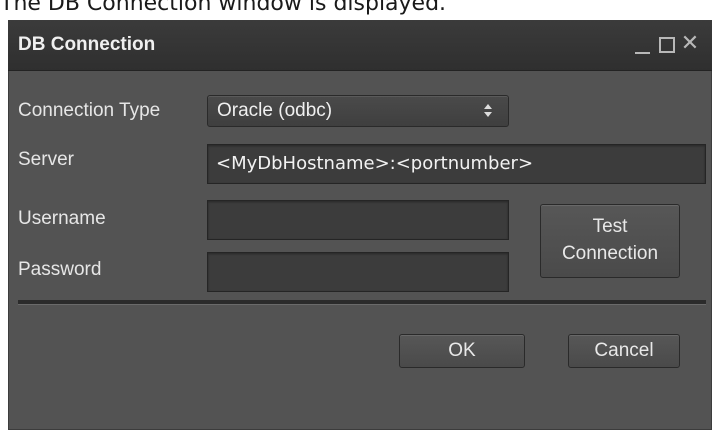 The height and width of the screenshot is (430, 712). Describe the element at coordinates (610, 253) in the screenshot. I see `test-connection-label-line2: Connection` at that location.